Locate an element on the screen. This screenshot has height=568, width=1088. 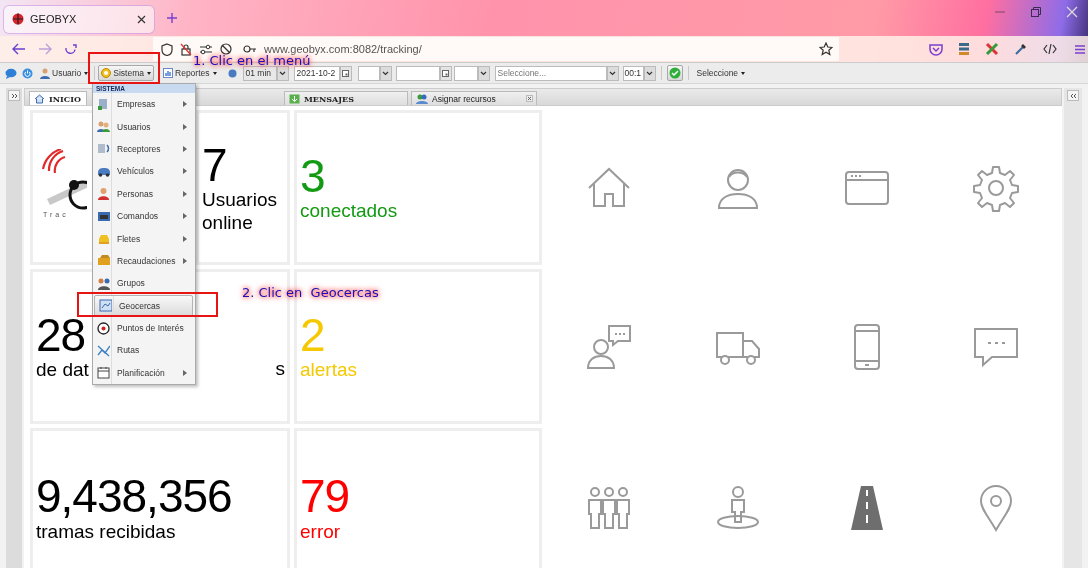
double-chevron-right-icon is located at coordinates (14, 95).